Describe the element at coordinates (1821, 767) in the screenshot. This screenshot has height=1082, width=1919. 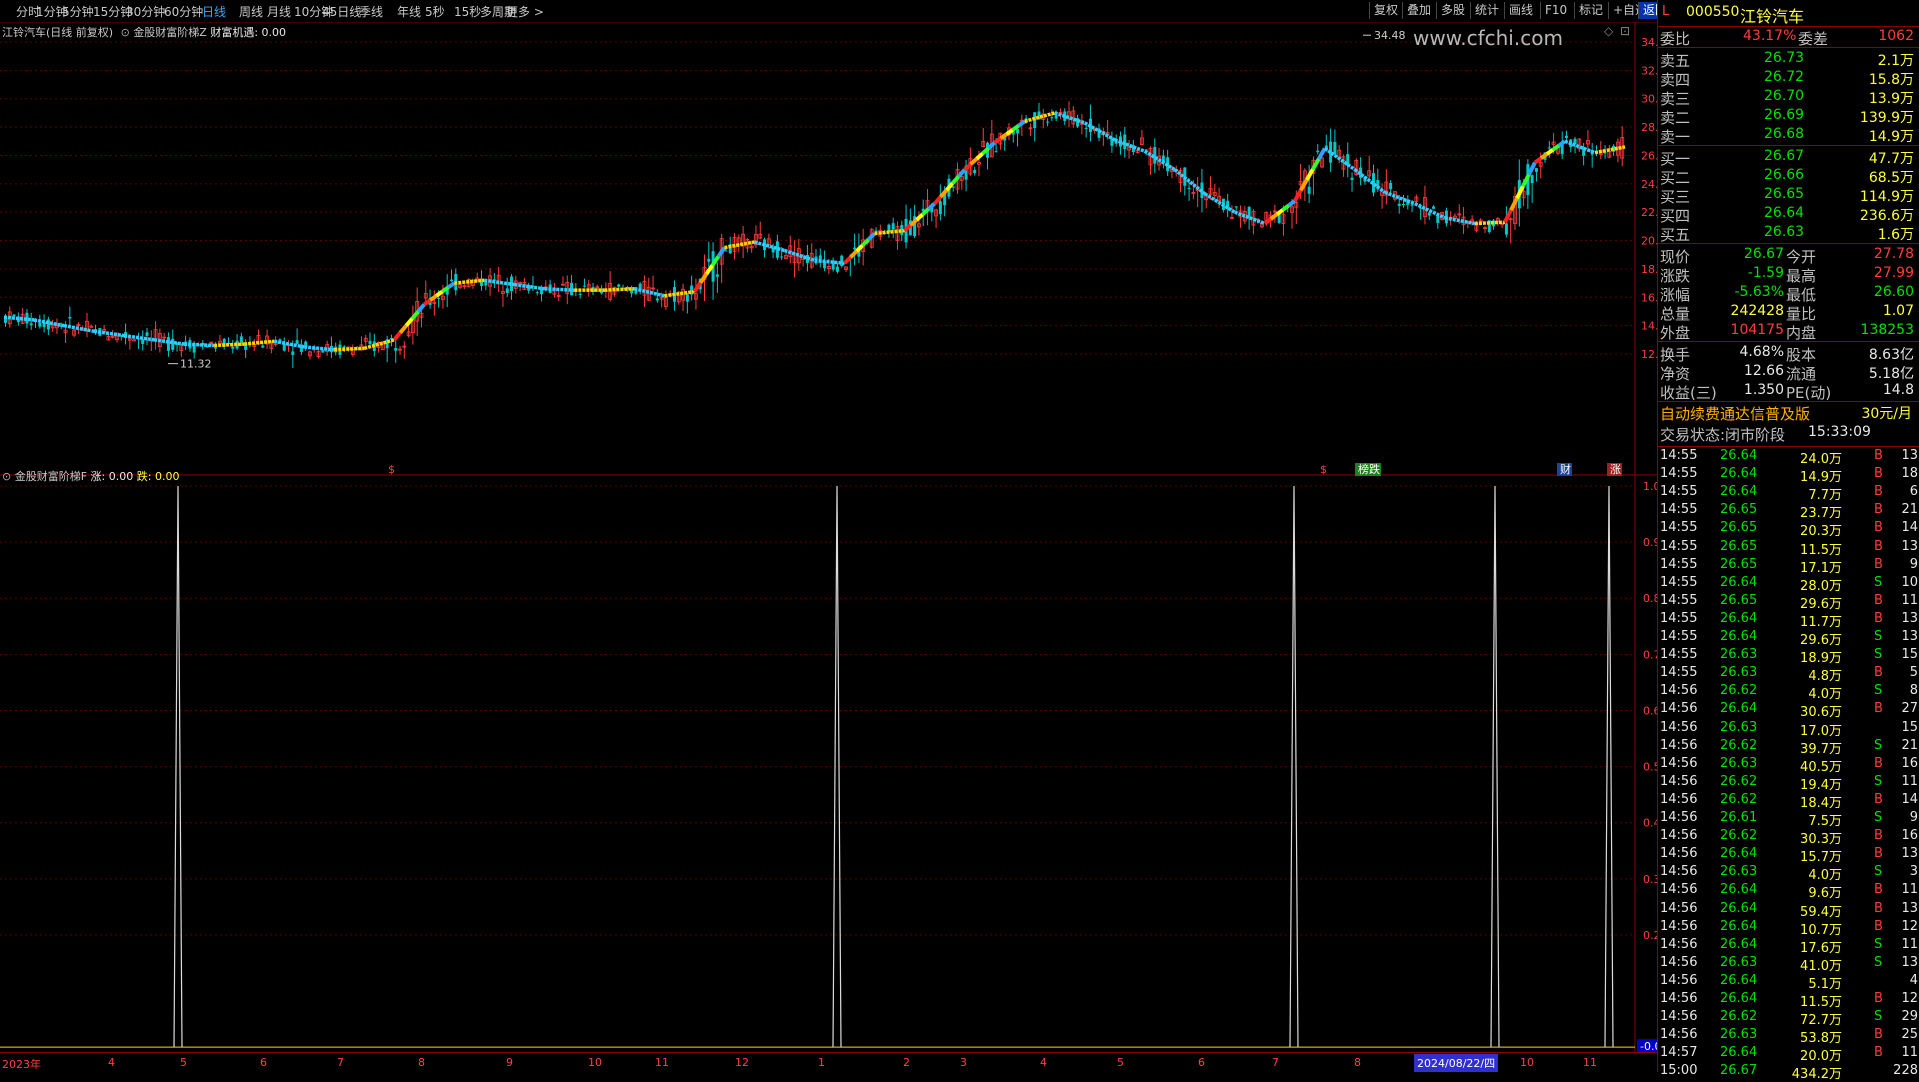
I see `tick-volume: 40.5万` at that location.